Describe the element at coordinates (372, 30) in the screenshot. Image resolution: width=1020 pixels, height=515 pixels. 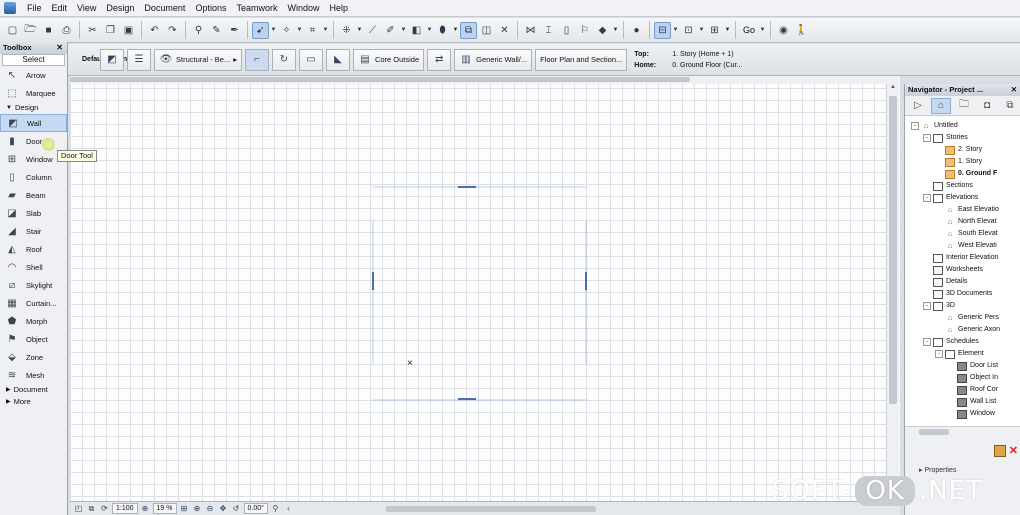
I see `ruler-icon: ⟋` at that location.